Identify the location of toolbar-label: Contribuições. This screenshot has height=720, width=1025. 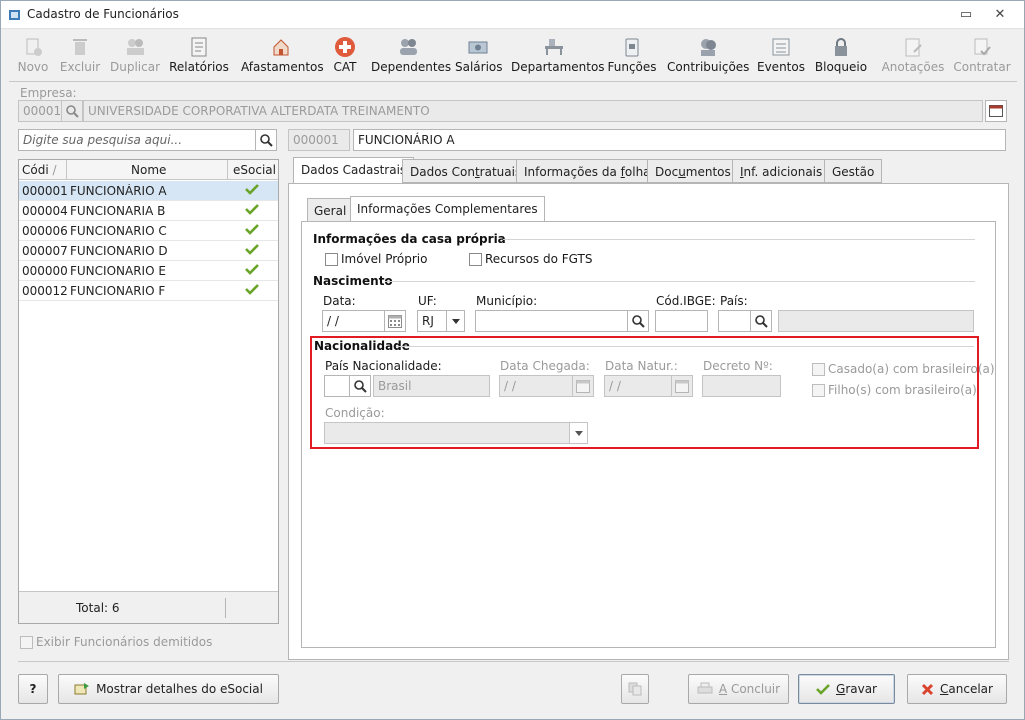
(708, 67).